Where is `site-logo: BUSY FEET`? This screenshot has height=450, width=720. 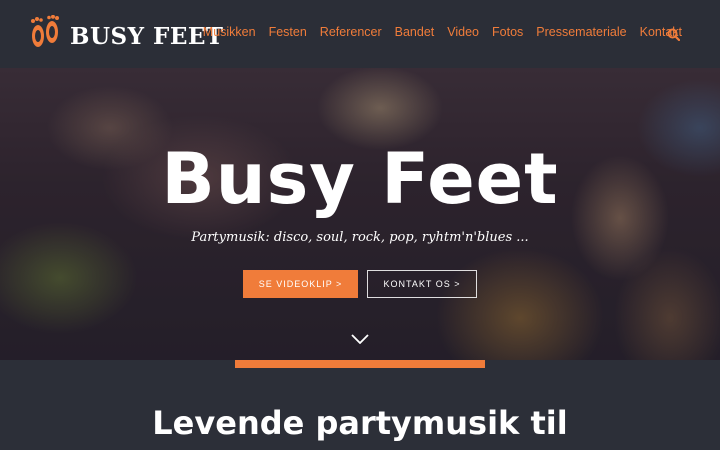 site-logo: BUSY FEET is located at coordinates (126, 36).